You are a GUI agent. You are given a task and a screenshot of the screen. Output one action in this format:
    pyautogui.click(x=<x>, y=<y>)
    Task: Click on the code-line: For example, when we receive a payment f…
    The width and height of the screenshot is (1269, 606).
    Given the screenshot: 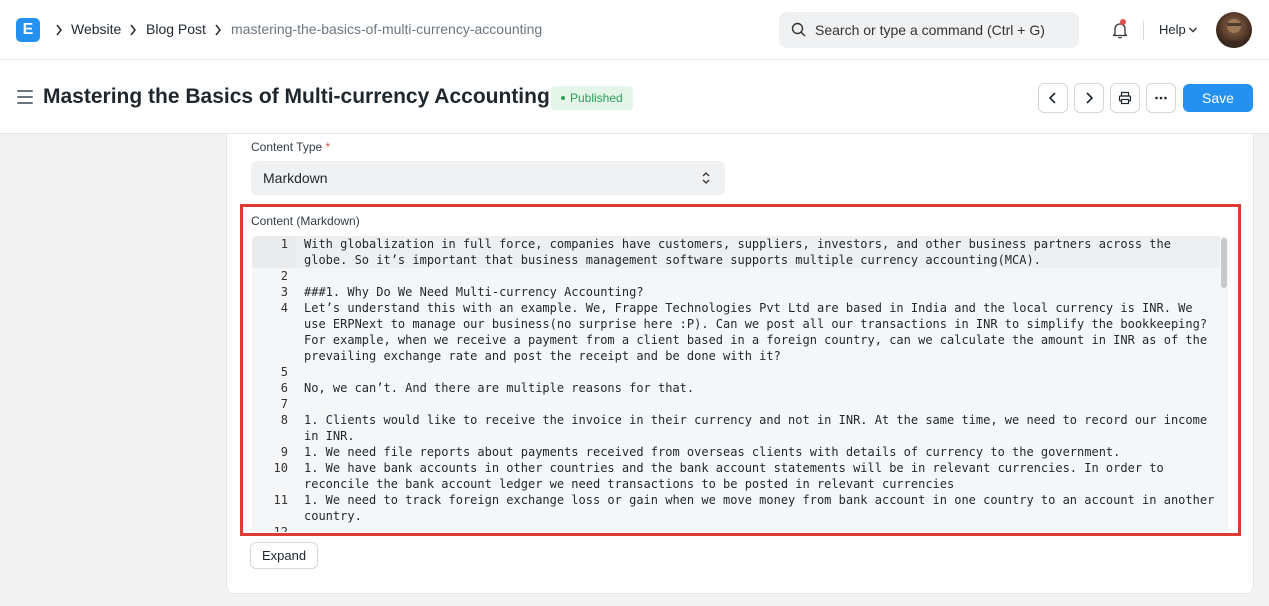 What is the action you would take?
    pyautogui.click(x=756, y=340)
    